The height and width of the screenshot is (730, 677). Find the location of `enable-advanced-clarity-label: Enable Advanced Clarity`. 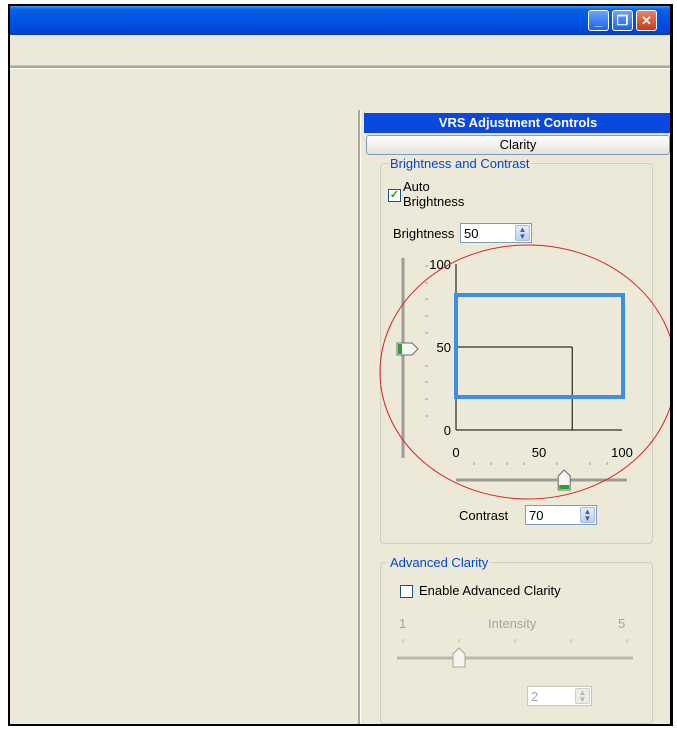

enable-advanced-clarity-label: Enable Advanced Clarity is located at coordinates (490, 590).